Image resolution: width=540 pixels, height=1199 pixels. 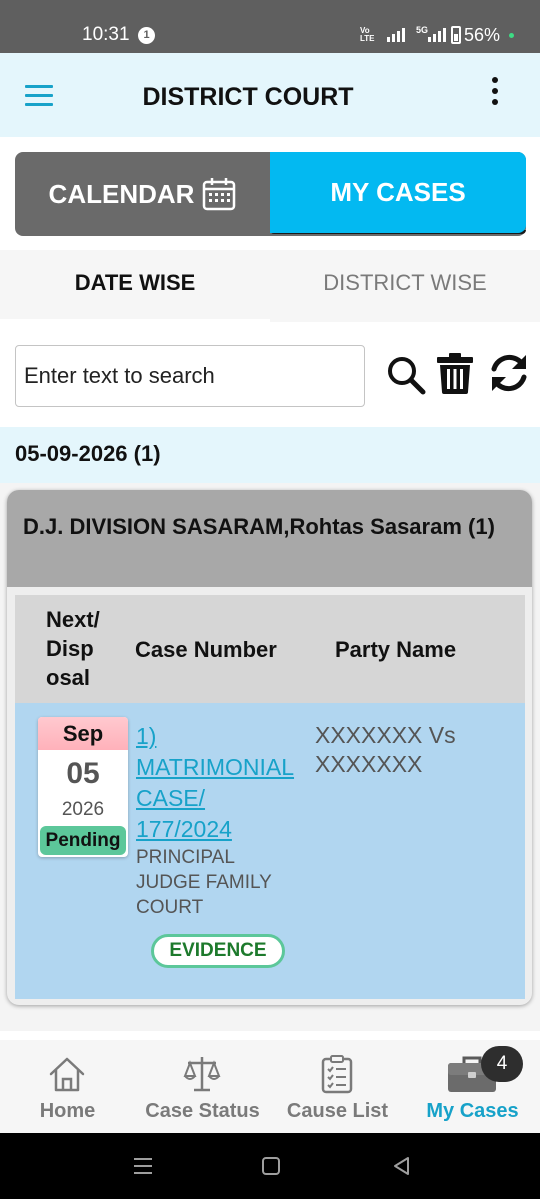 I want to click on calendar-tab: CALENDAR, so click(x=142, y=194).